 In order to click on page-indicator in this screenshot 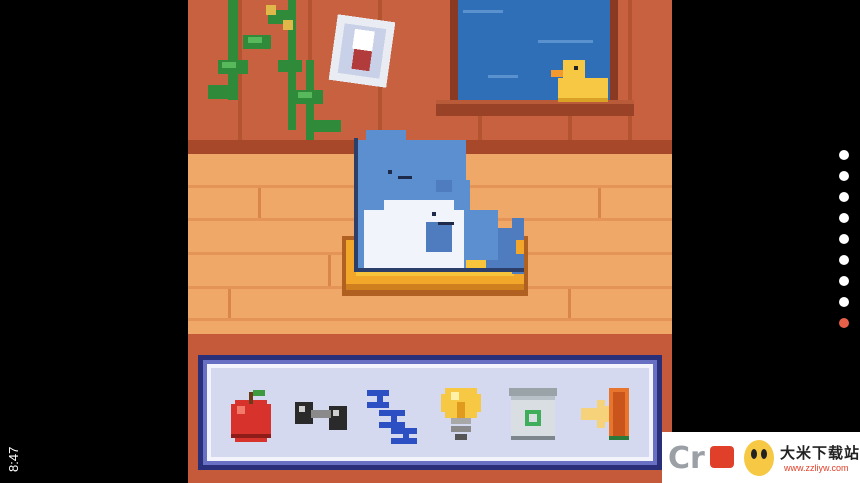, I will do `click(844, 245)`.